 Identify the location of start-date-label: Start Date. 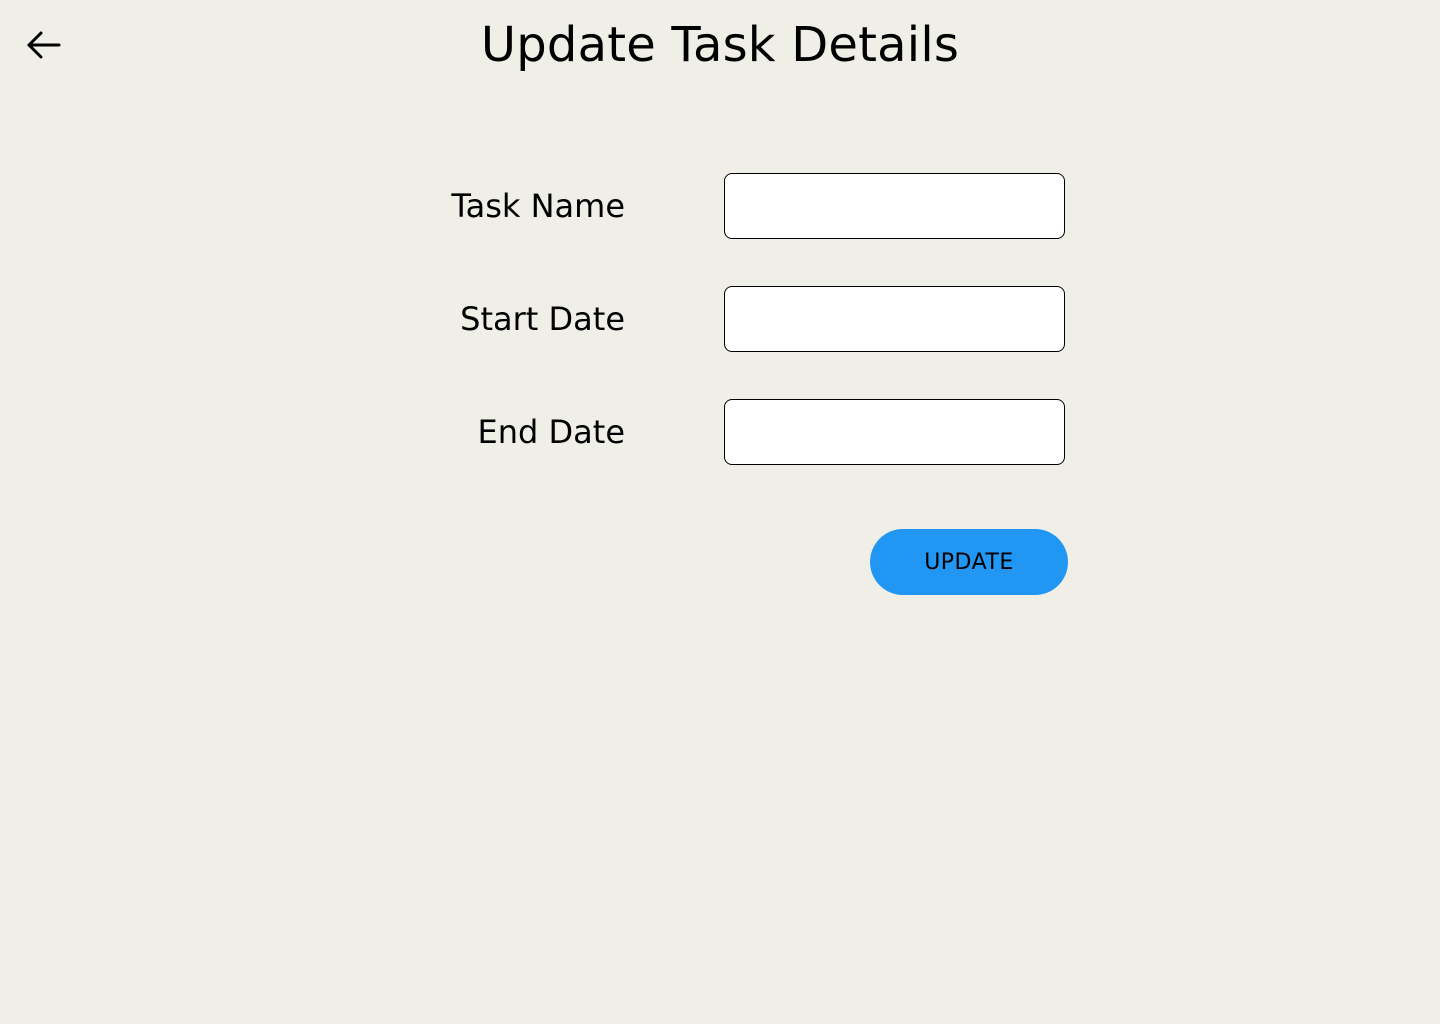
(542, 319).